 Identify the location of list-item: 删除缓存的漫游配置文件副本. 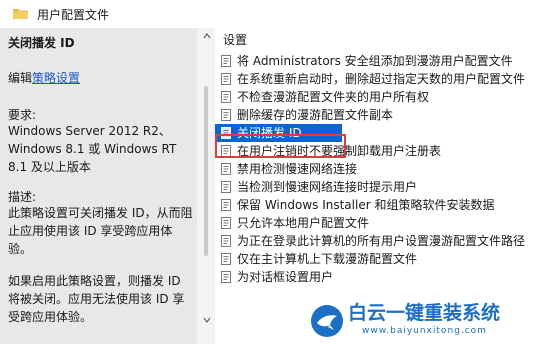
(380, 115).